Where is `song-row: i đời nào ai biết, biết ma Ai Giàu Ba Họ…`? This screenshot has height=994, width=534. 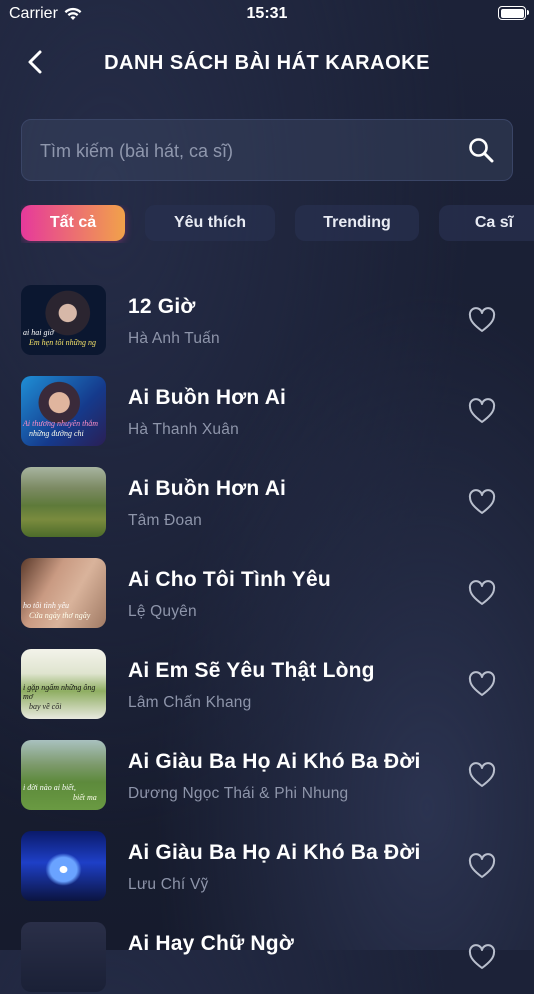 song-row: i đời nào ai biết, biết ma Ai Giàu Ba Họ… is located at coordinates (267, 776).